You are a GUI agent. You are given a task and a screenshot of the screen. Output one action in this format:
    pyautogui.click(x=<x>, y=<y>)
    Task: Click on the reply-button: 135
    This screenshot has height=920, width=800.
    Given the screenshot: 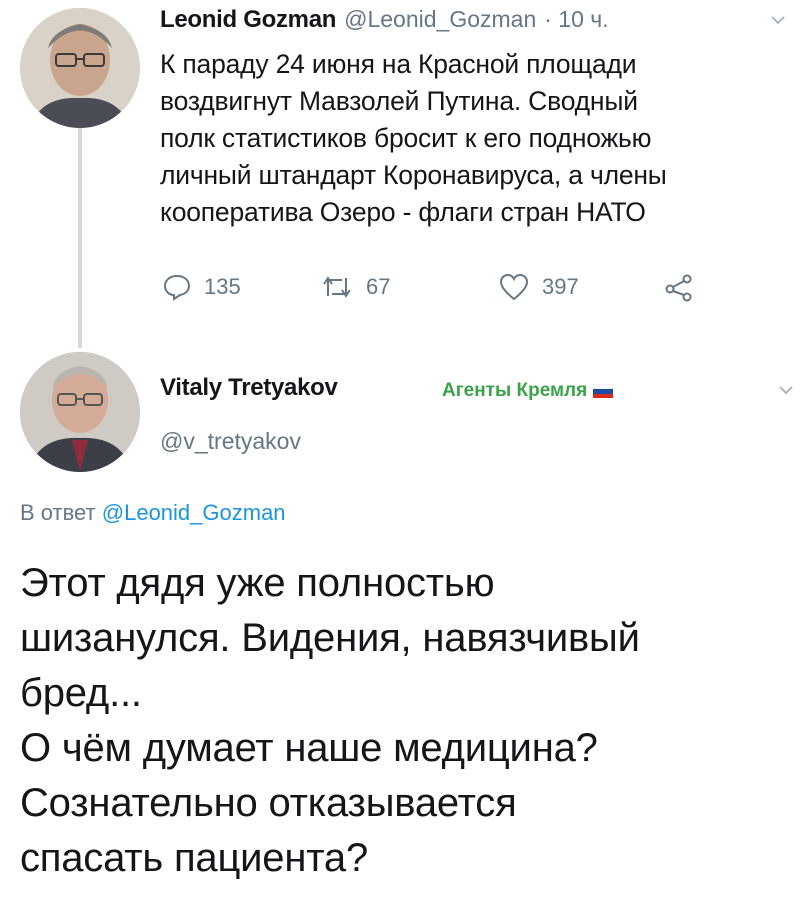 What is the action you would take?
    pyautogui.click(x=201, y=287)
    